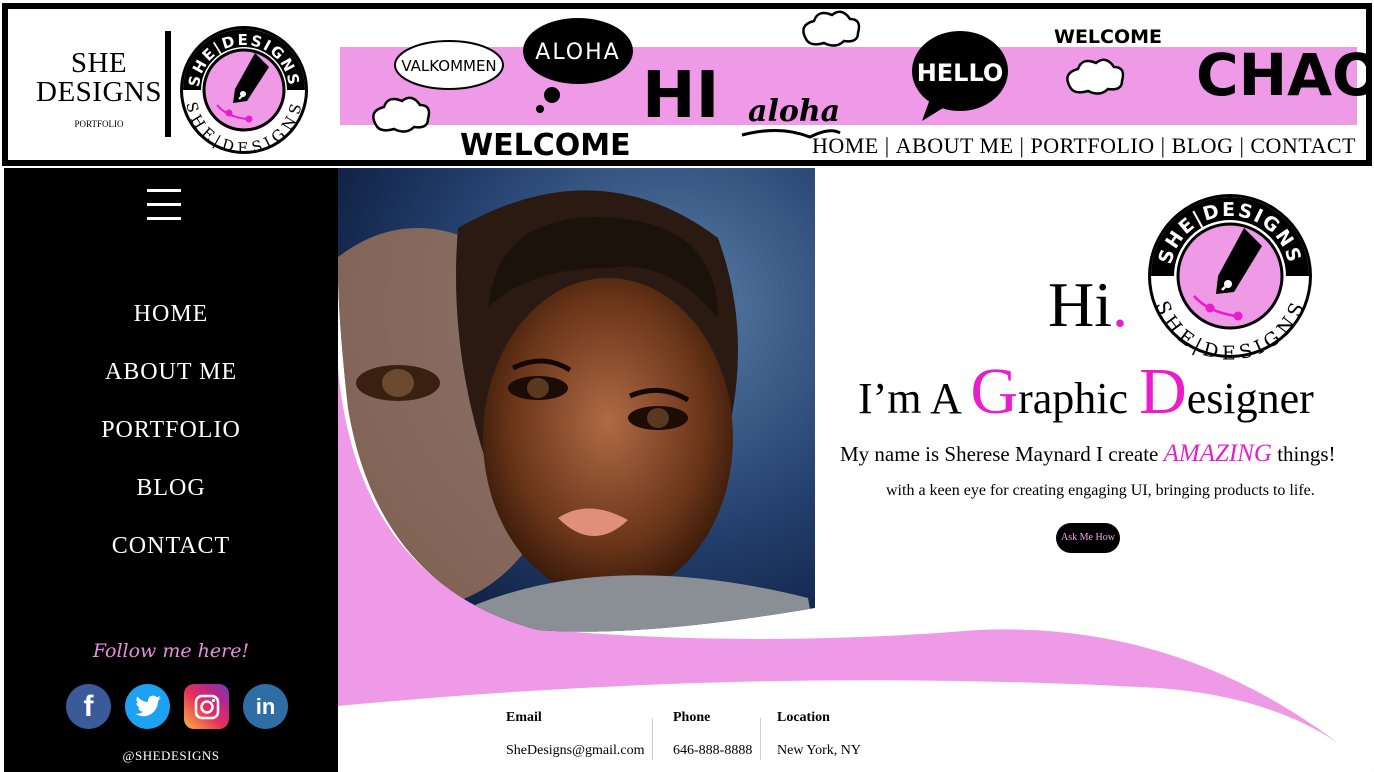 The height and width of the screenshot is (772, 1374). I want to click on headline-mid: raphic, so click(1079, 398).